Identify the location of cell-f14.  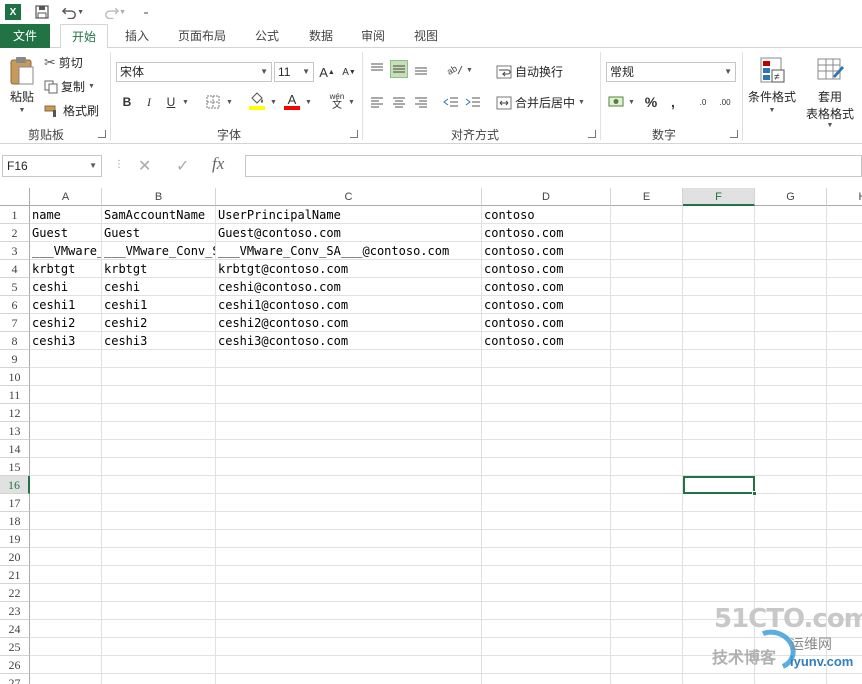
(719, 449).